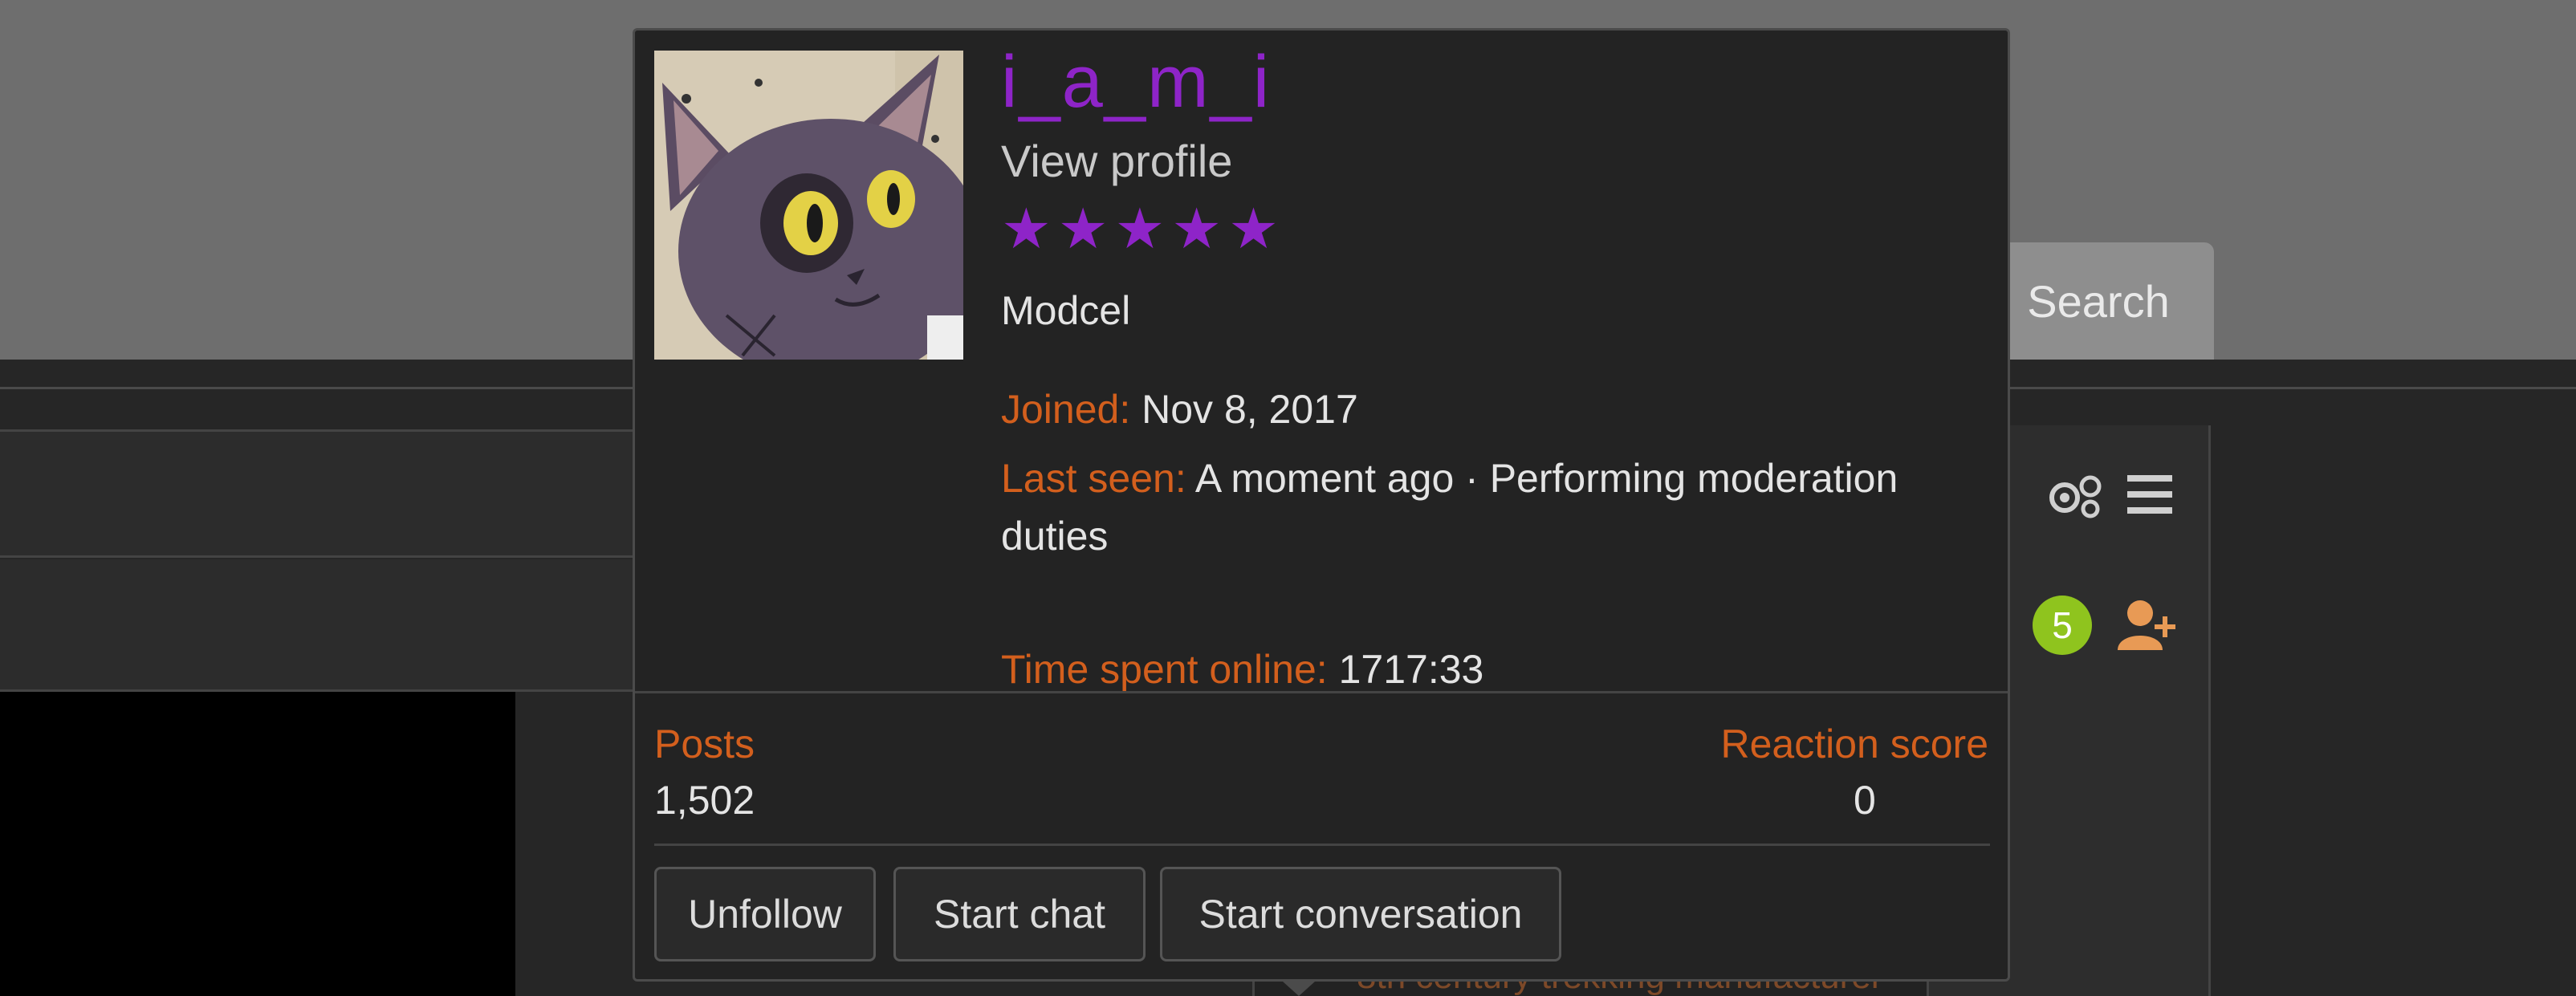 The width and height of the screenshot is (2576, 996). I want to click on avatar, so click(808, 205).